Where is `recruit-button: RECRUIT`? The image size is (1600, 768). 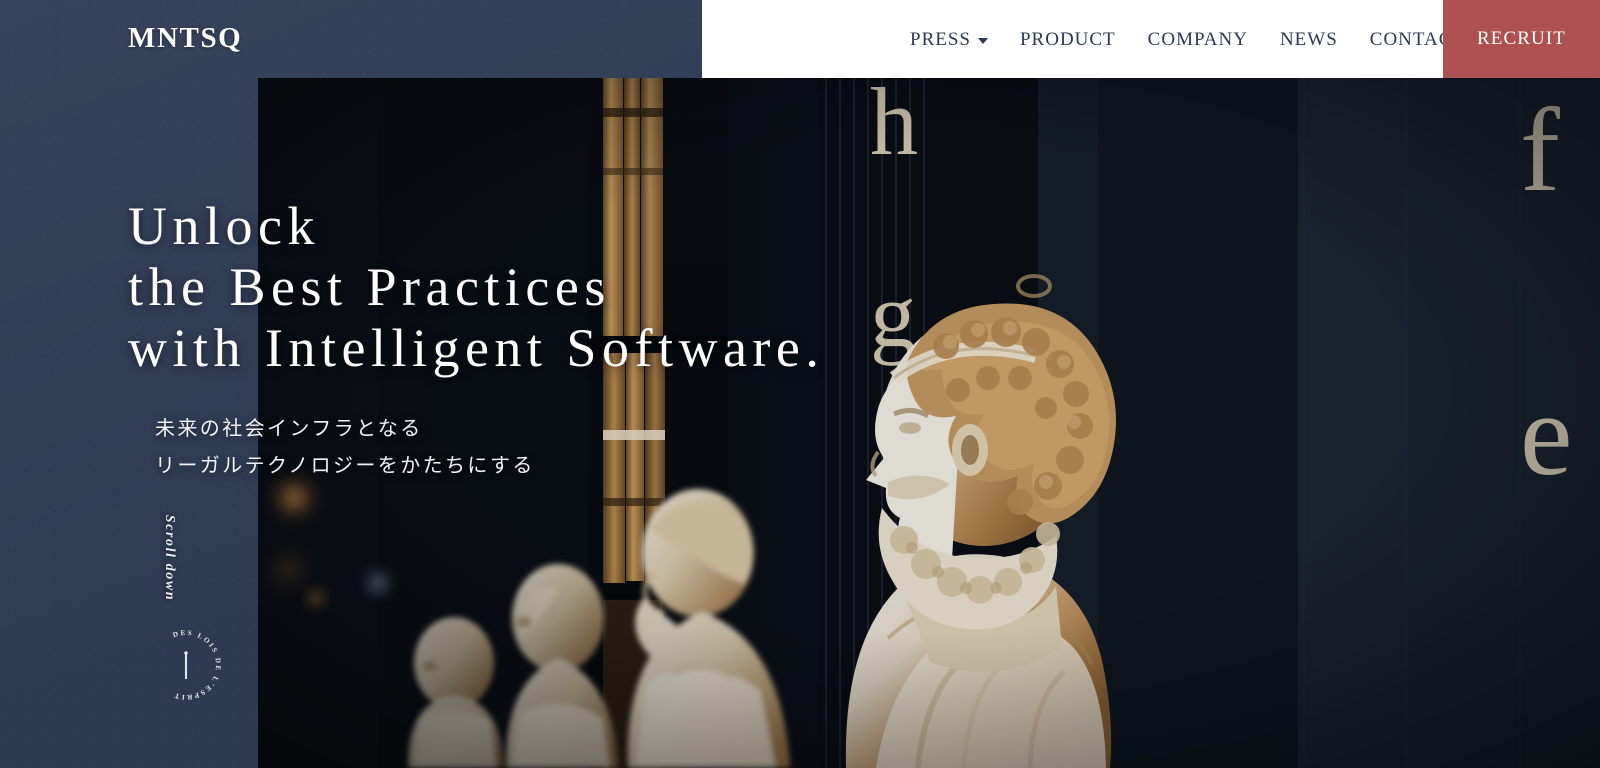 recruit-button: RECRUIT is located at coordinates (1521, 39).